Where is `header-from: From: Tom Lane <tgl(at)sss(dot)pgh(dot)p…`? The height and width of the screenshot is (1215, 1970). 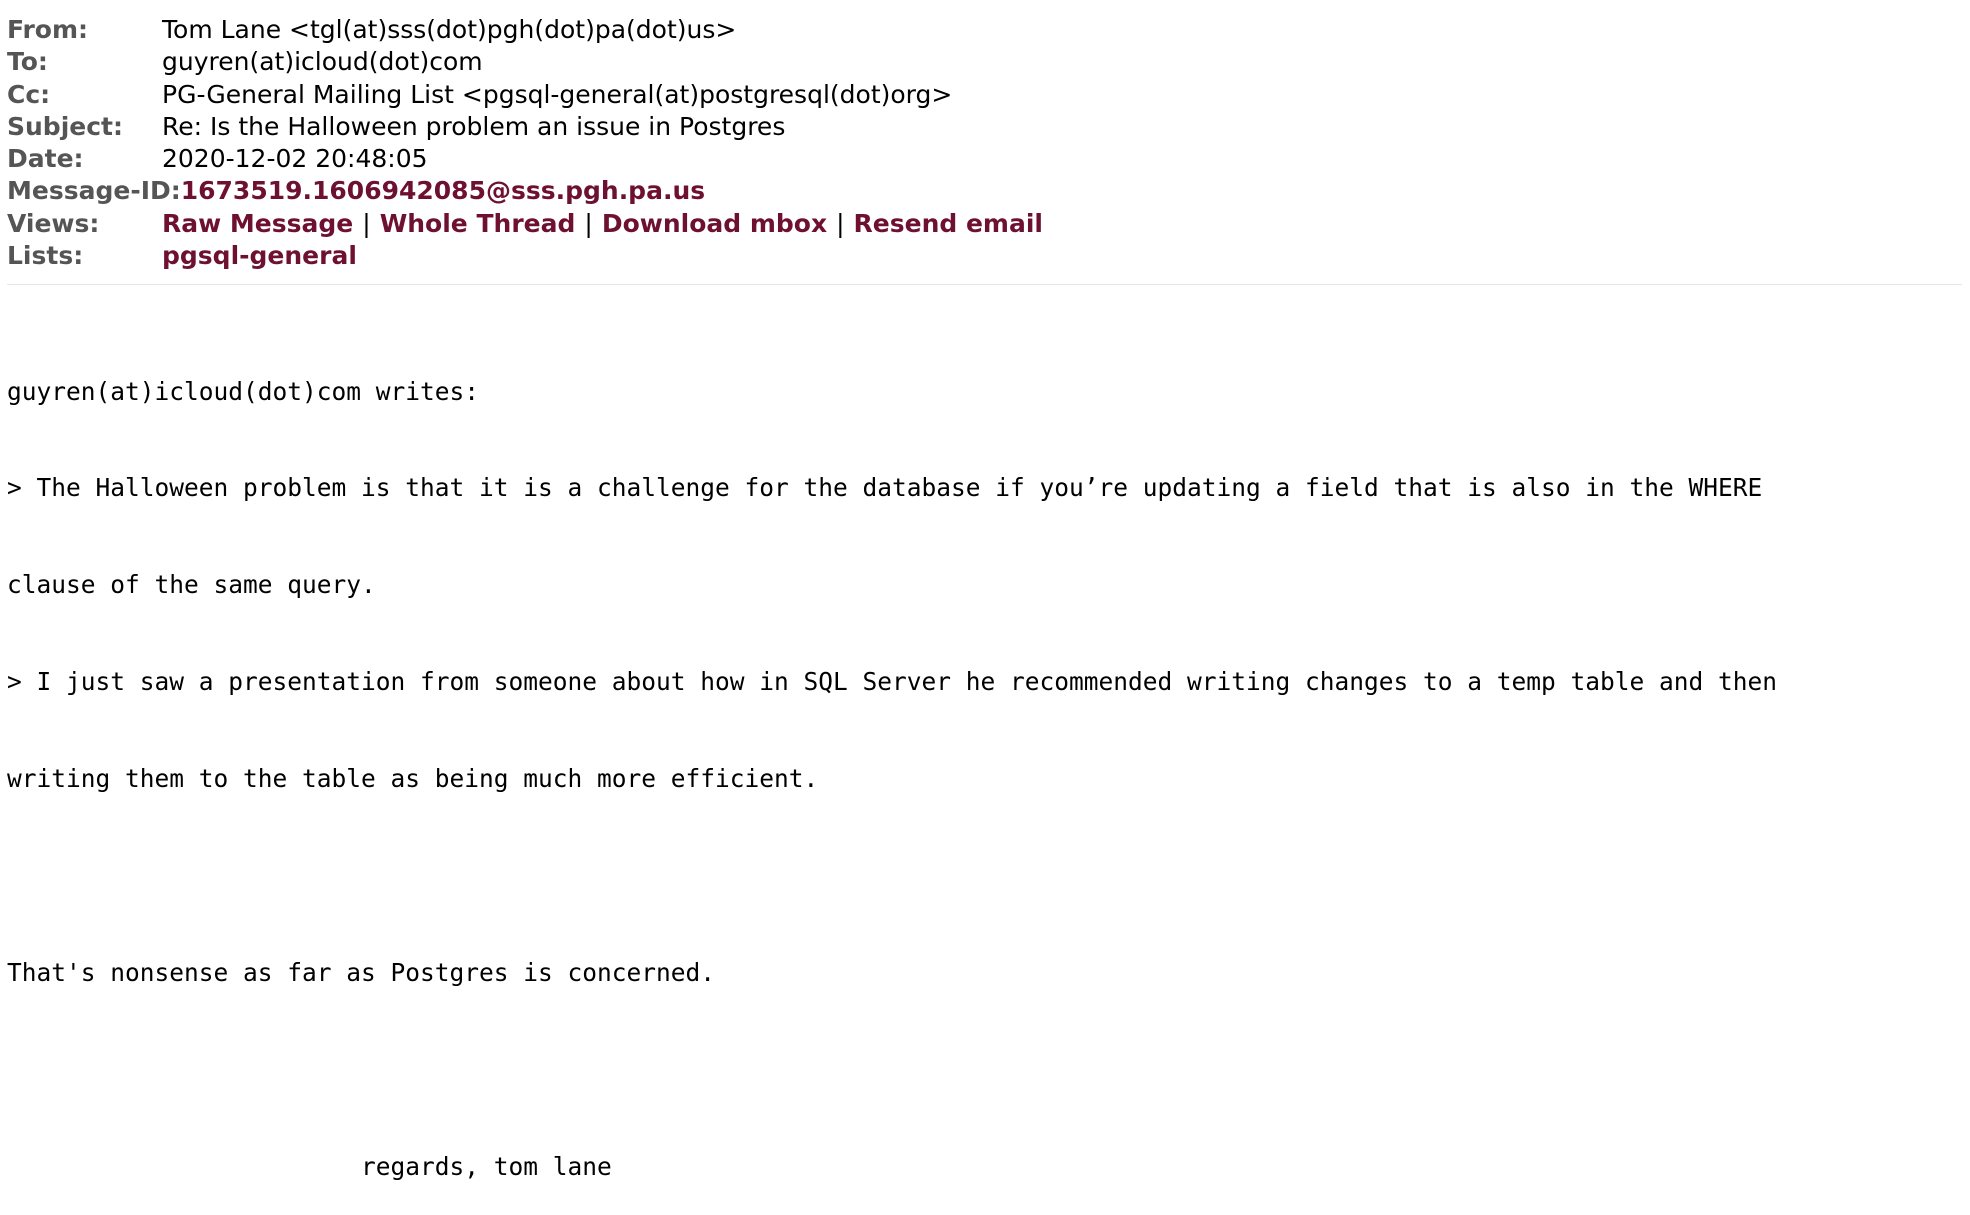
header-from: From: Tom Lane <tgl(at)sss(dot)pgh(dot)p… is located at coordinates (525, 30).